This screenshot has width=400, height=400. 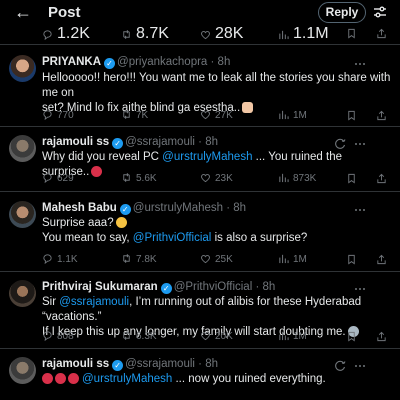 I want to click on tweet-stats: 808 6.3K 20K 1M, so click(x=200, y=337).